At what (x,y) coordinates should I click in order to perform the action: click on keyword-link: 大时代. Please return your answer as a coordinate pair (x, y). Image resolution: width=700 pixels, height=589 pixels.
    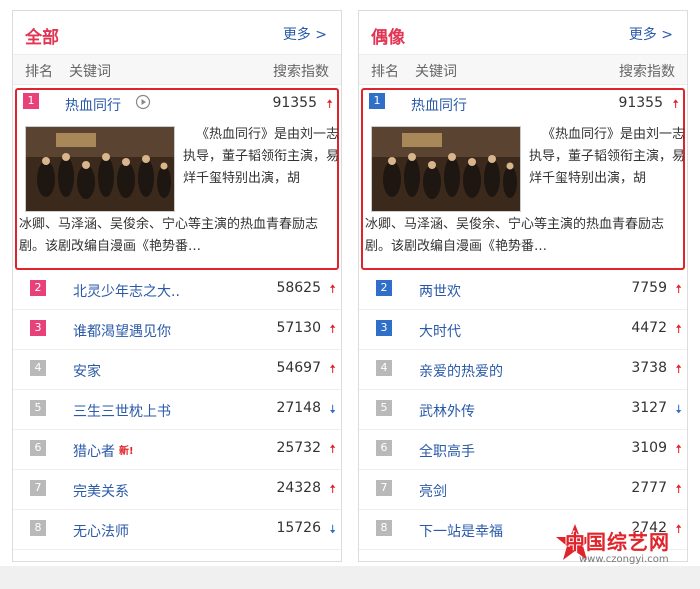
    Looking at the image, I should click on (440, 331).